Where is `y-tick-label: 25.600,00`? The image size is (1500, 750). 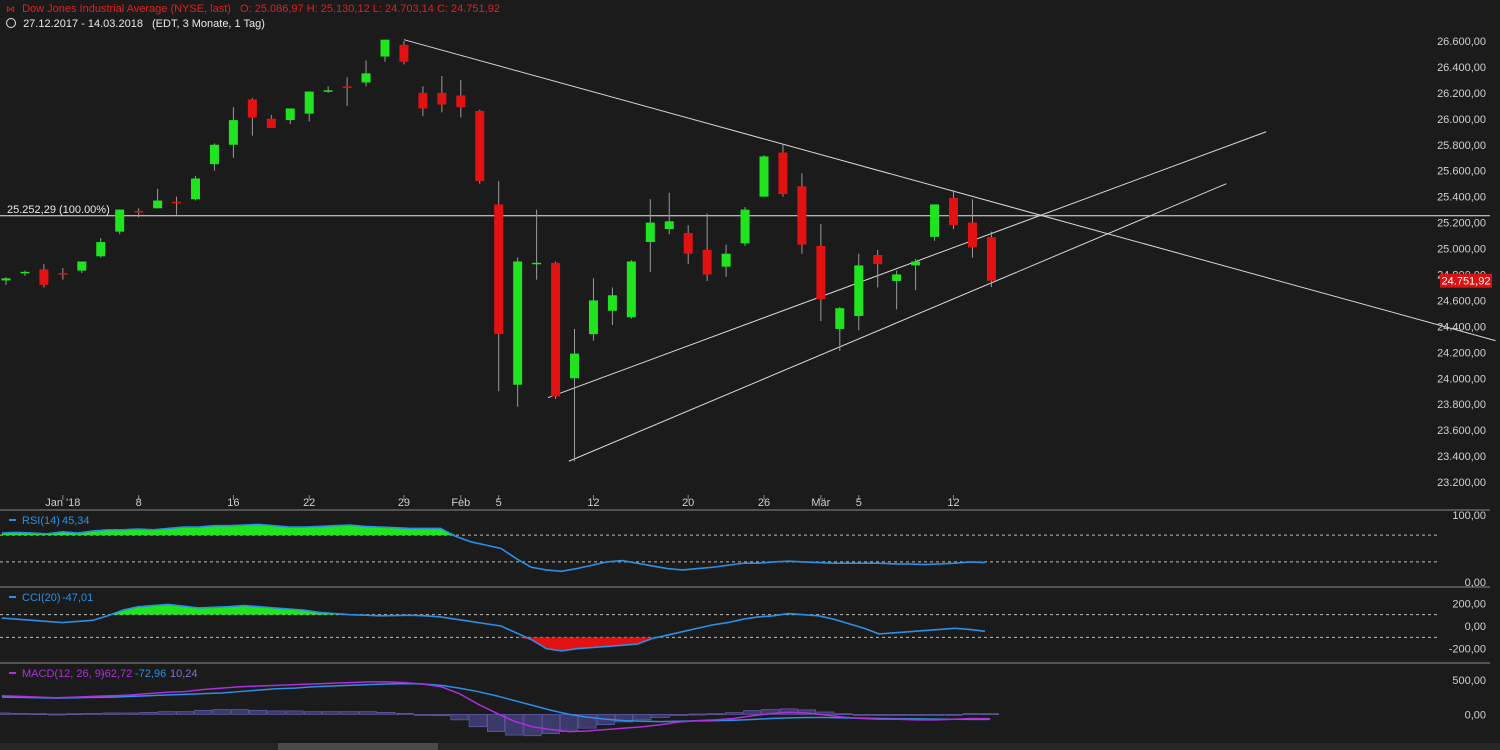 y-tick-label: 25.600,00 is located at coordinates (1461, 172).